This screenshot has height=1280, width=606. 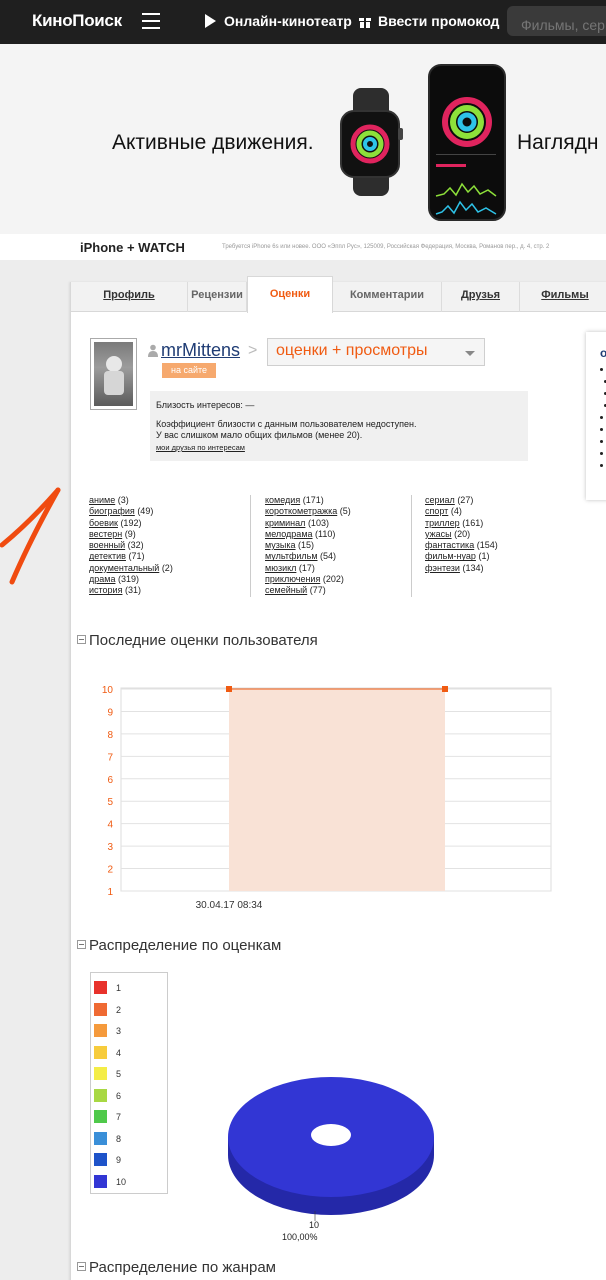 What do you see at coordinates (176, 1267) in the screenshot?
I see `genre-distribution-section: Распределение по жанрам` at bounding box center [176, 1267].